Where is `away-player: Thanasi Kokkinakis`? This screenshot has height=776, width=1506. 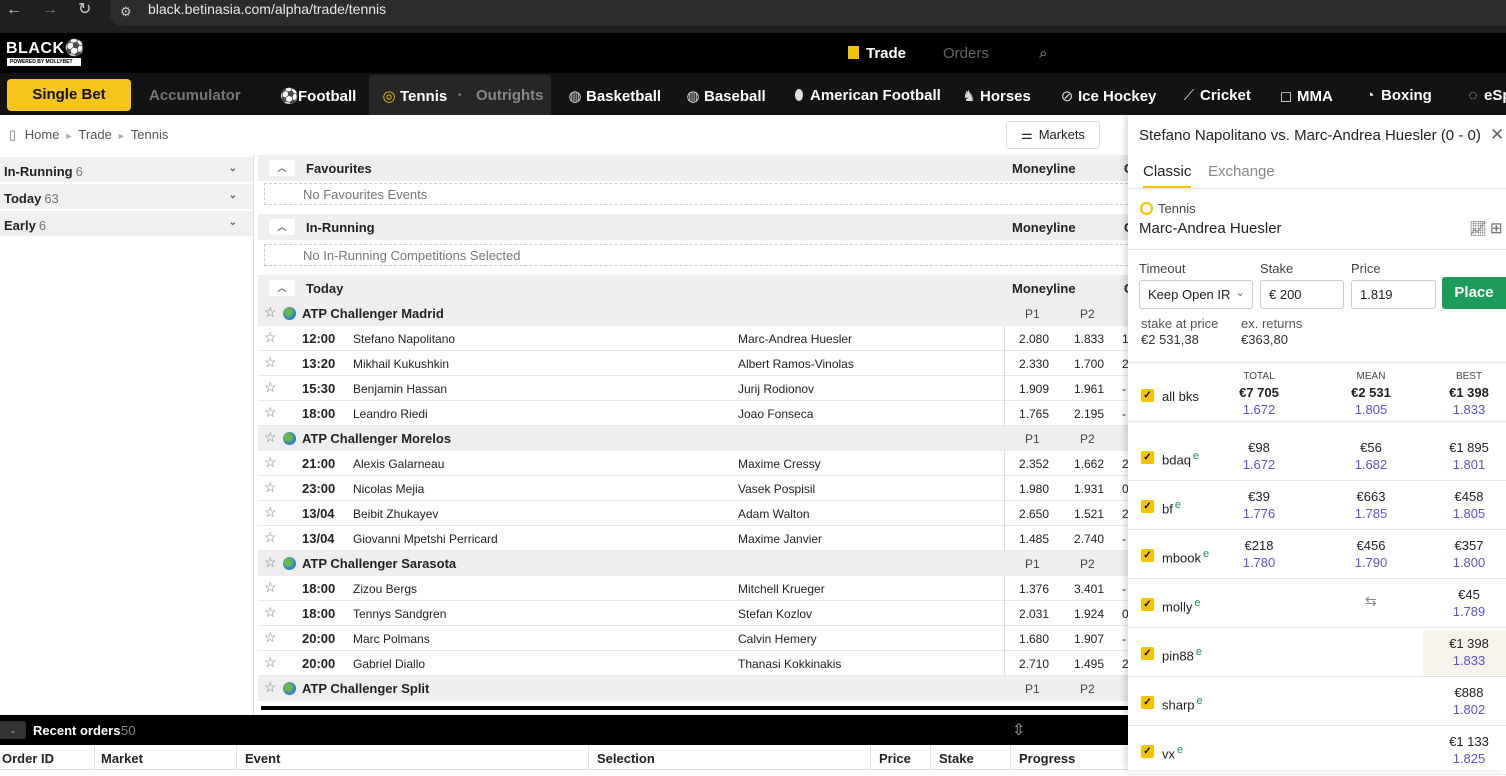
away-player: Thanasi Kokkinakis is located at coordinates (789, 664).